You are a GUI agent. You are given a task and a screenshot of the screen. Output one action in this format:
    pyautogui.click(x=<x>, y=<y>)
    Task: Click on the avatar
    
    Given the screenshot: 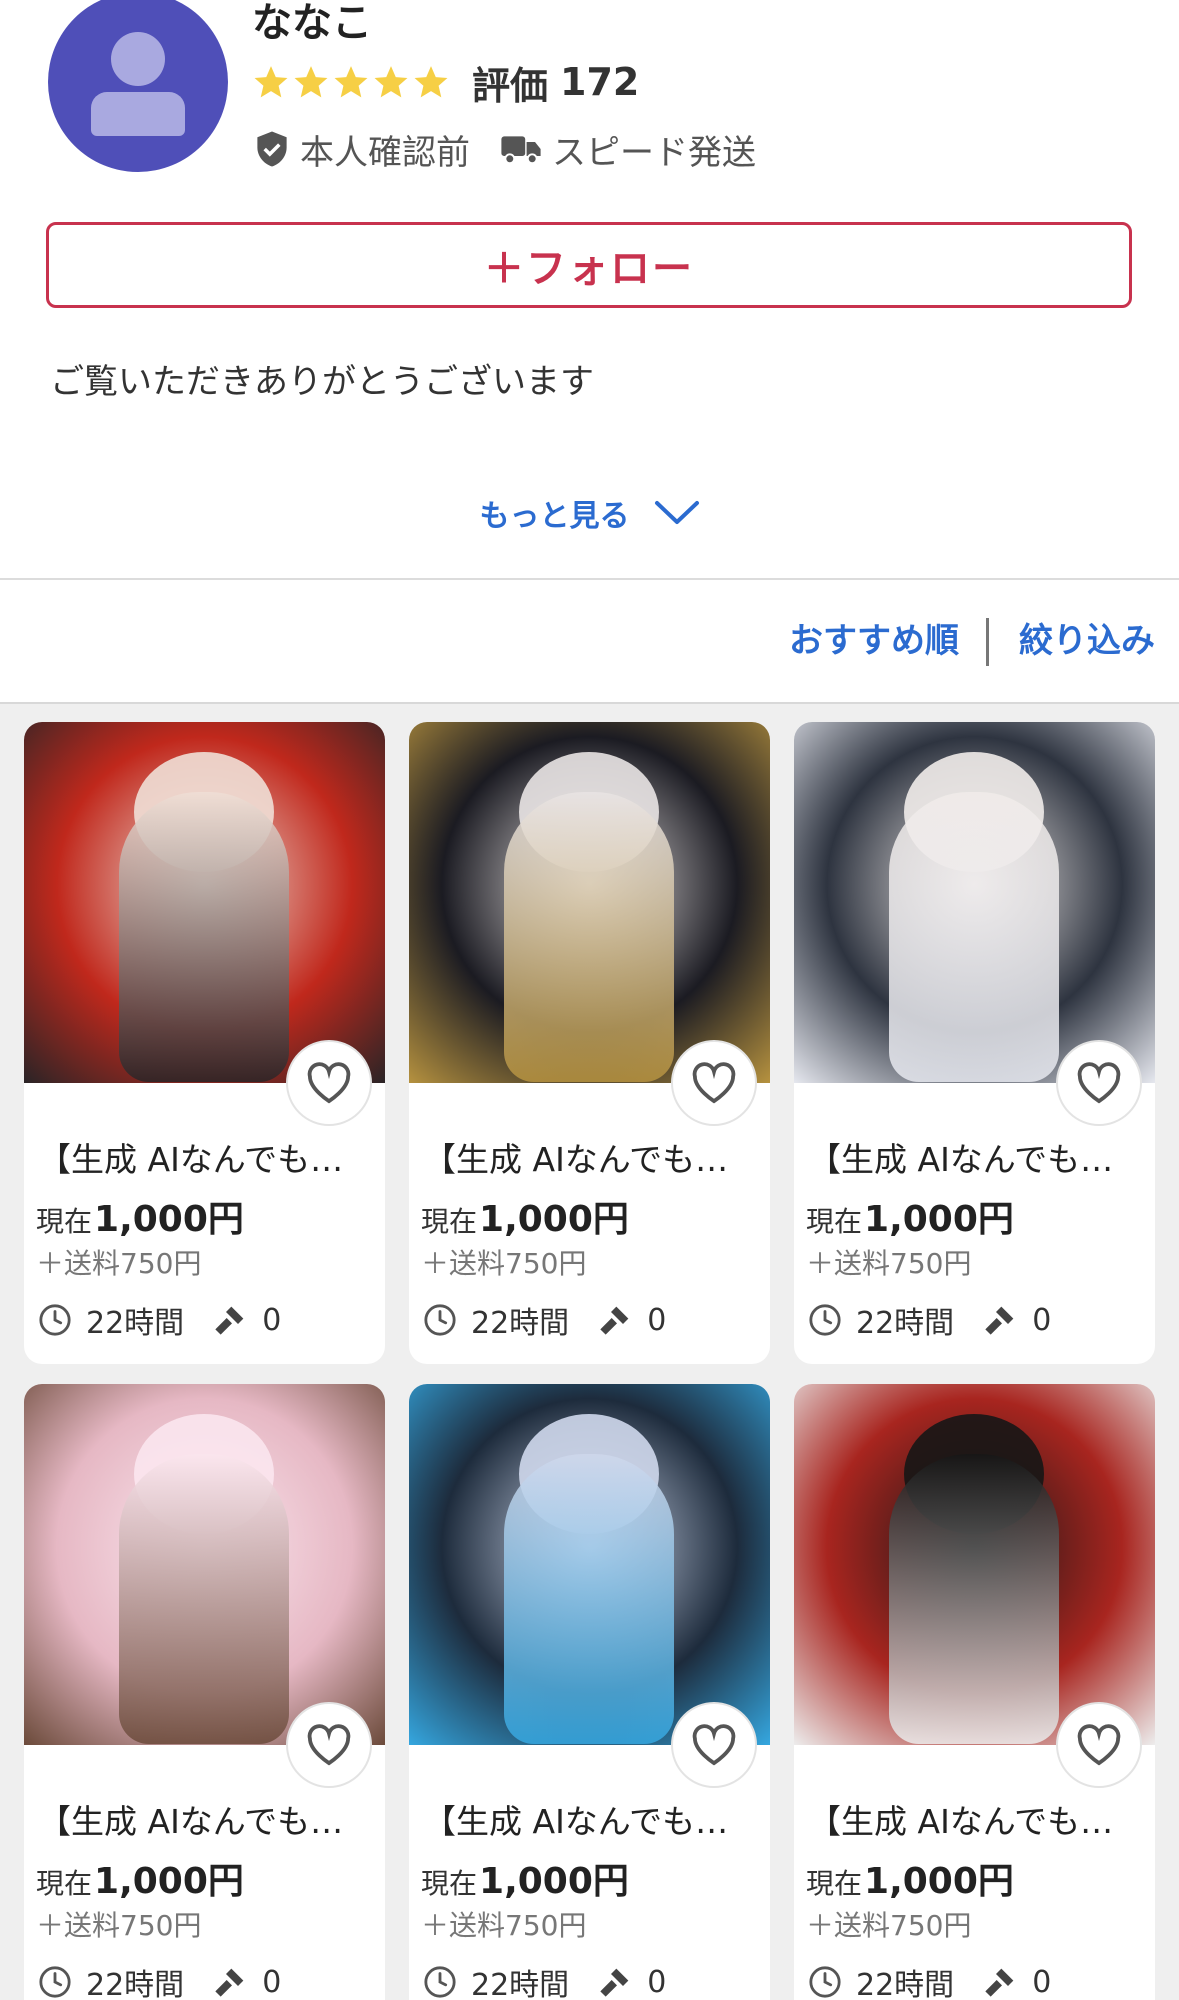 What is the action you would take?
    pyautogui.click(x=138, y=86)
    